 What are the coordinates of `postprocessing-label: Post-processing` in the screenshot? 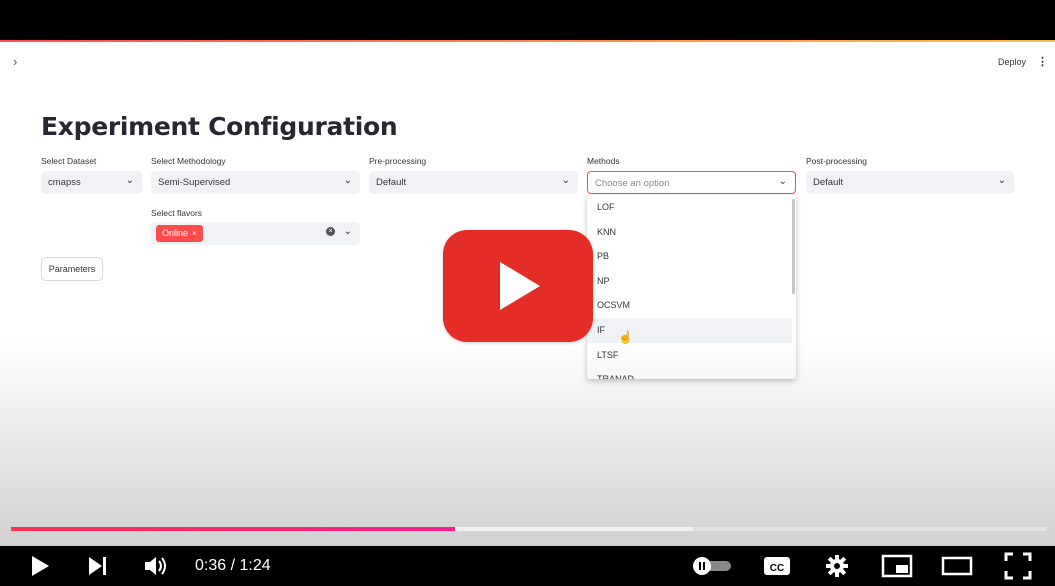 It's located at (836, 161).